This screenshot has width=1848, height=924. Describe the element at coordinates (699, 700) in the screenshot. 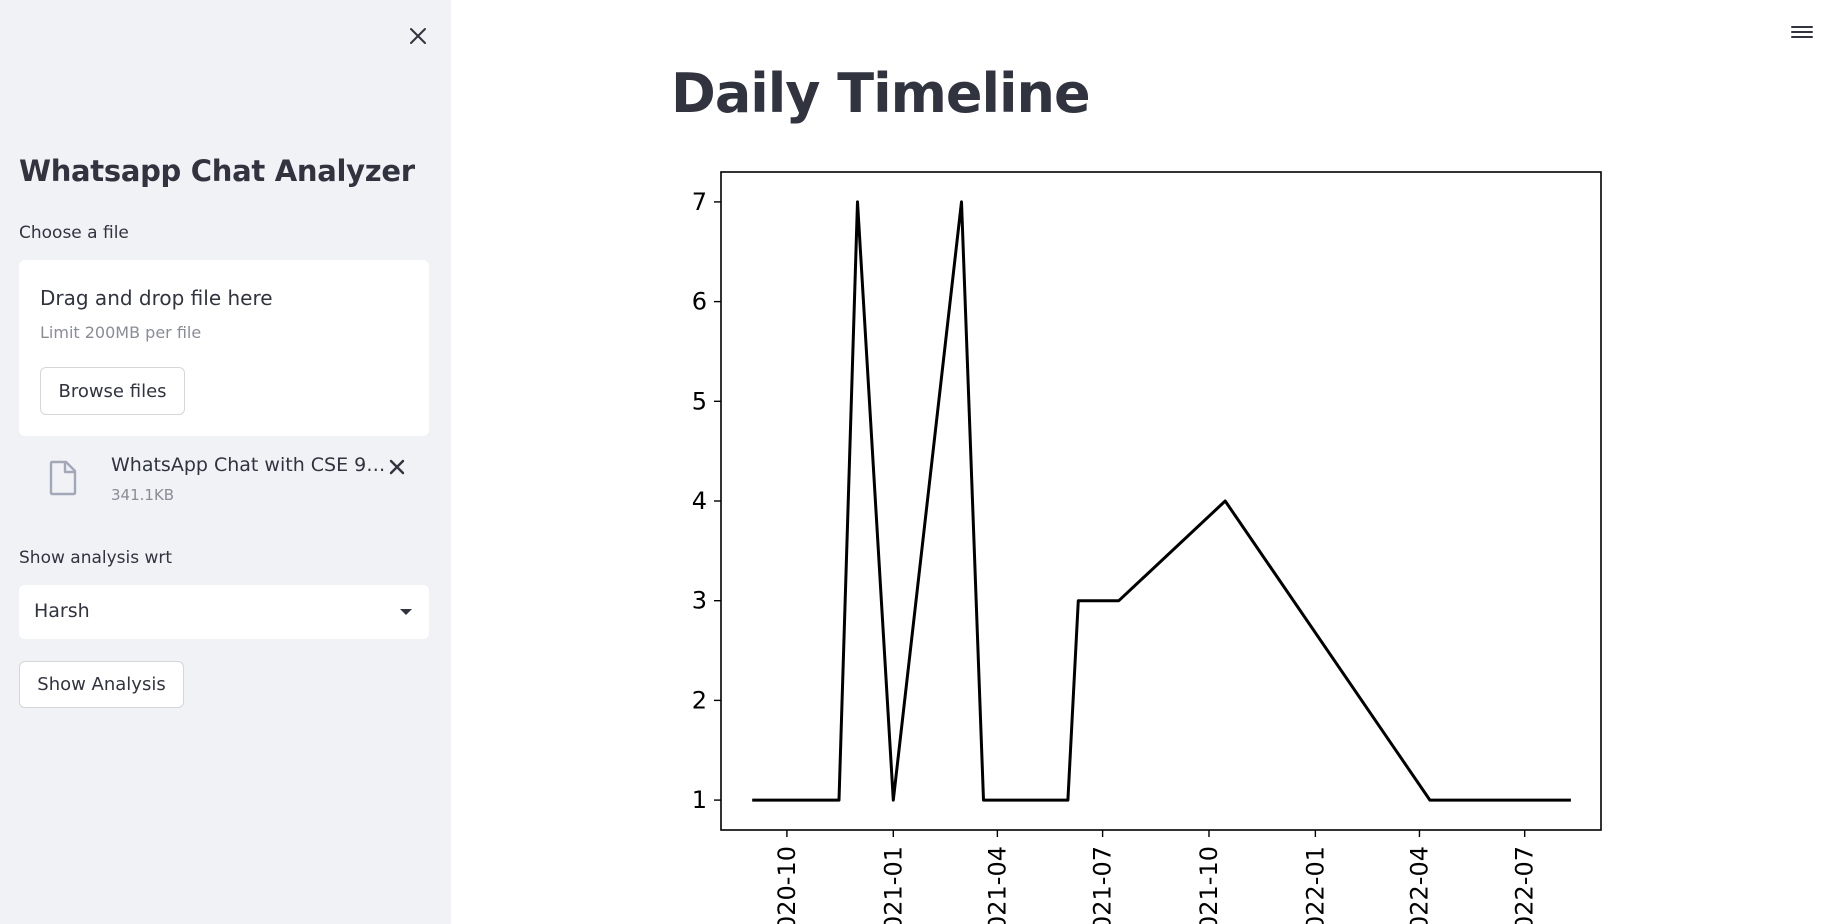

I see `y-tick-label: 2` at that location.